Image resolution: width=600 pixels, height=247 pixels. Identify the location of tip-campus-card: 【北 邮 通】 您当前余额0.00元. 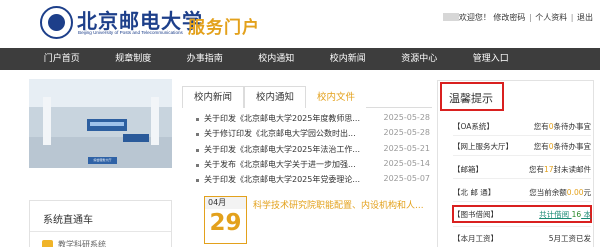
(522, 193).